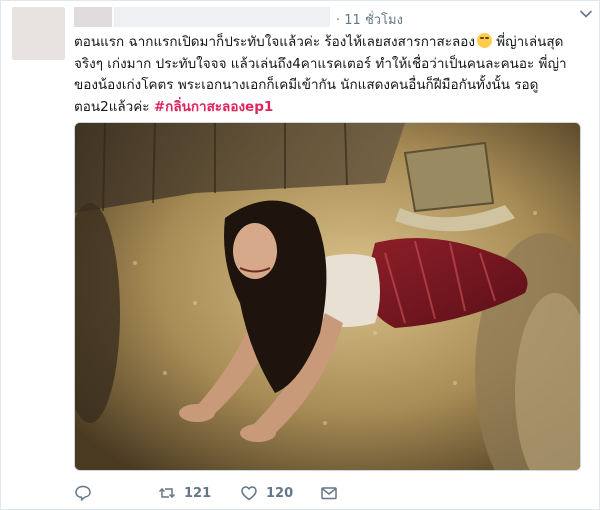  Describe the element at coordinates (38, 33) in the screenshot. I see `avatar` at that location.